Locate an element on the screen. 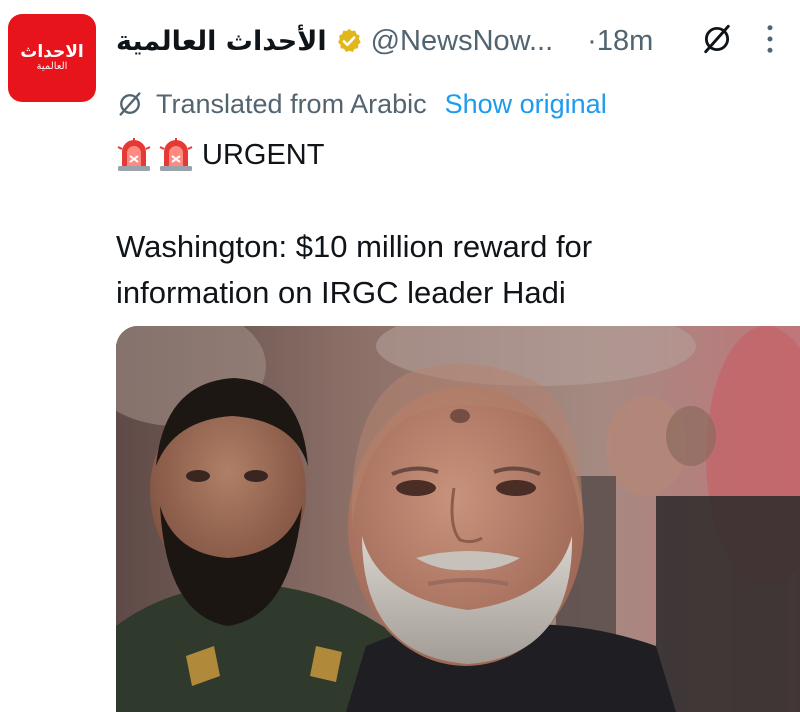 This screenshot has width=800, height=712. tweet-text-line-1: Washington: $10 million reward for is located at coordinates (354, 246).